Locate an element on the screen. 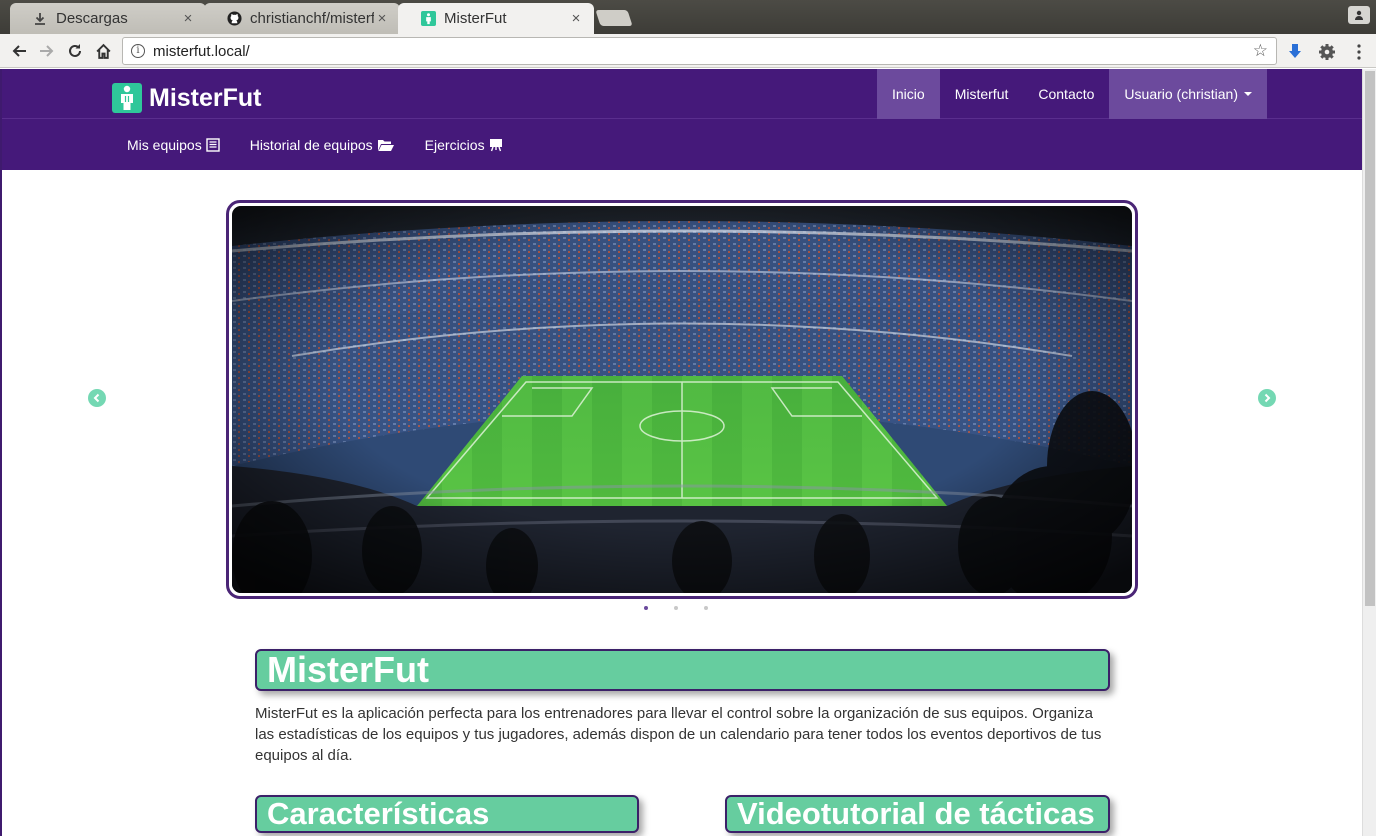  chevron-right-icon is located at coordinates (1267, 398).